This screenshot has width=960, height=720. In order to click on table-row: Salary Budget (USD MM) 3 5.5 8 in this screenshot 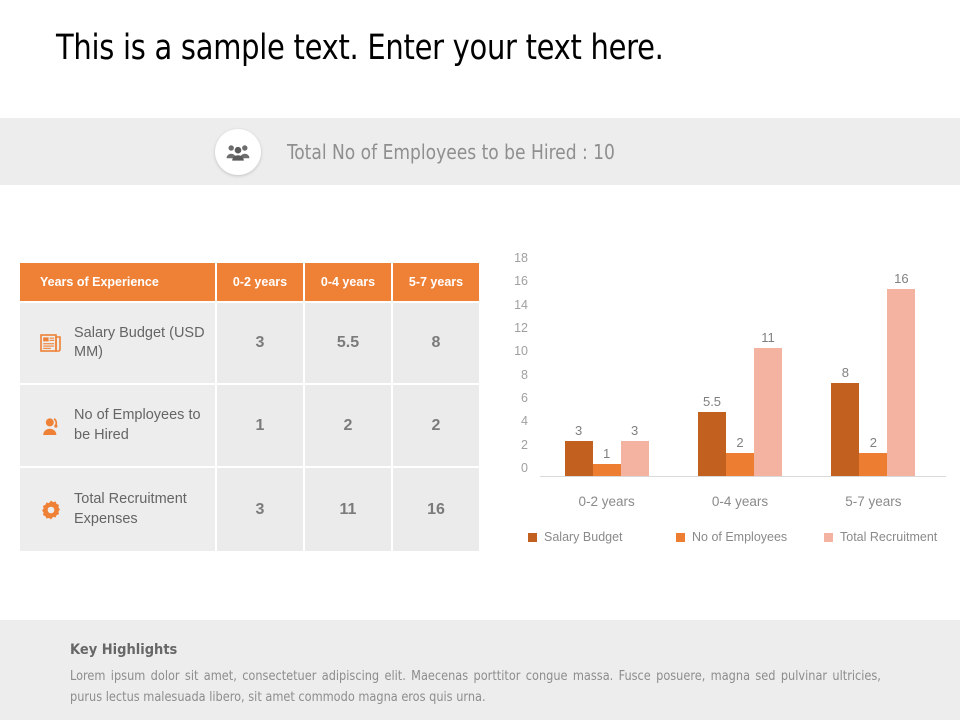, I will do `click(249, 343)`.